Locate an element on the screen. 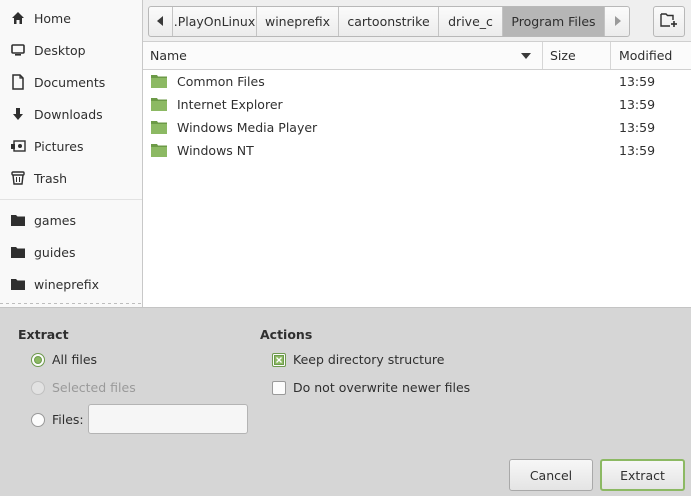 The height and width of the screenshot is (496, 691). sidebar-scroll-indicator is located at coordinates (71, 303).